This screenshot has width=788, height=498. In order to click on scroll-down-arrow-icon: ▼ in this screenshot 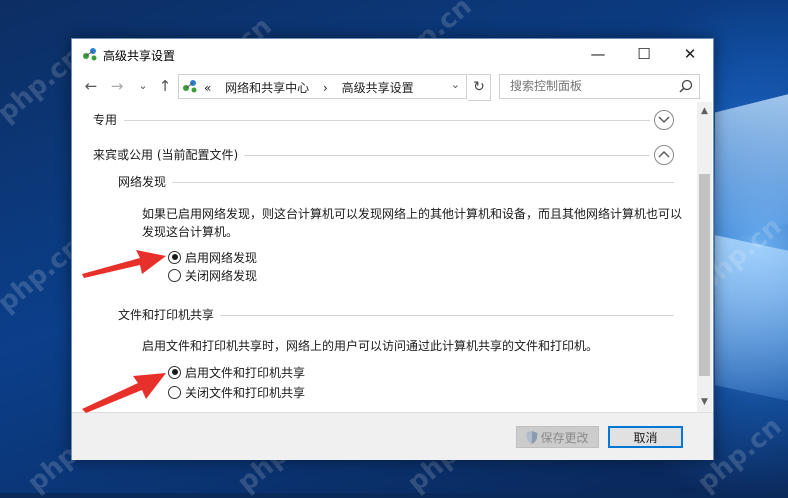, I will do `click(704, 402)`.